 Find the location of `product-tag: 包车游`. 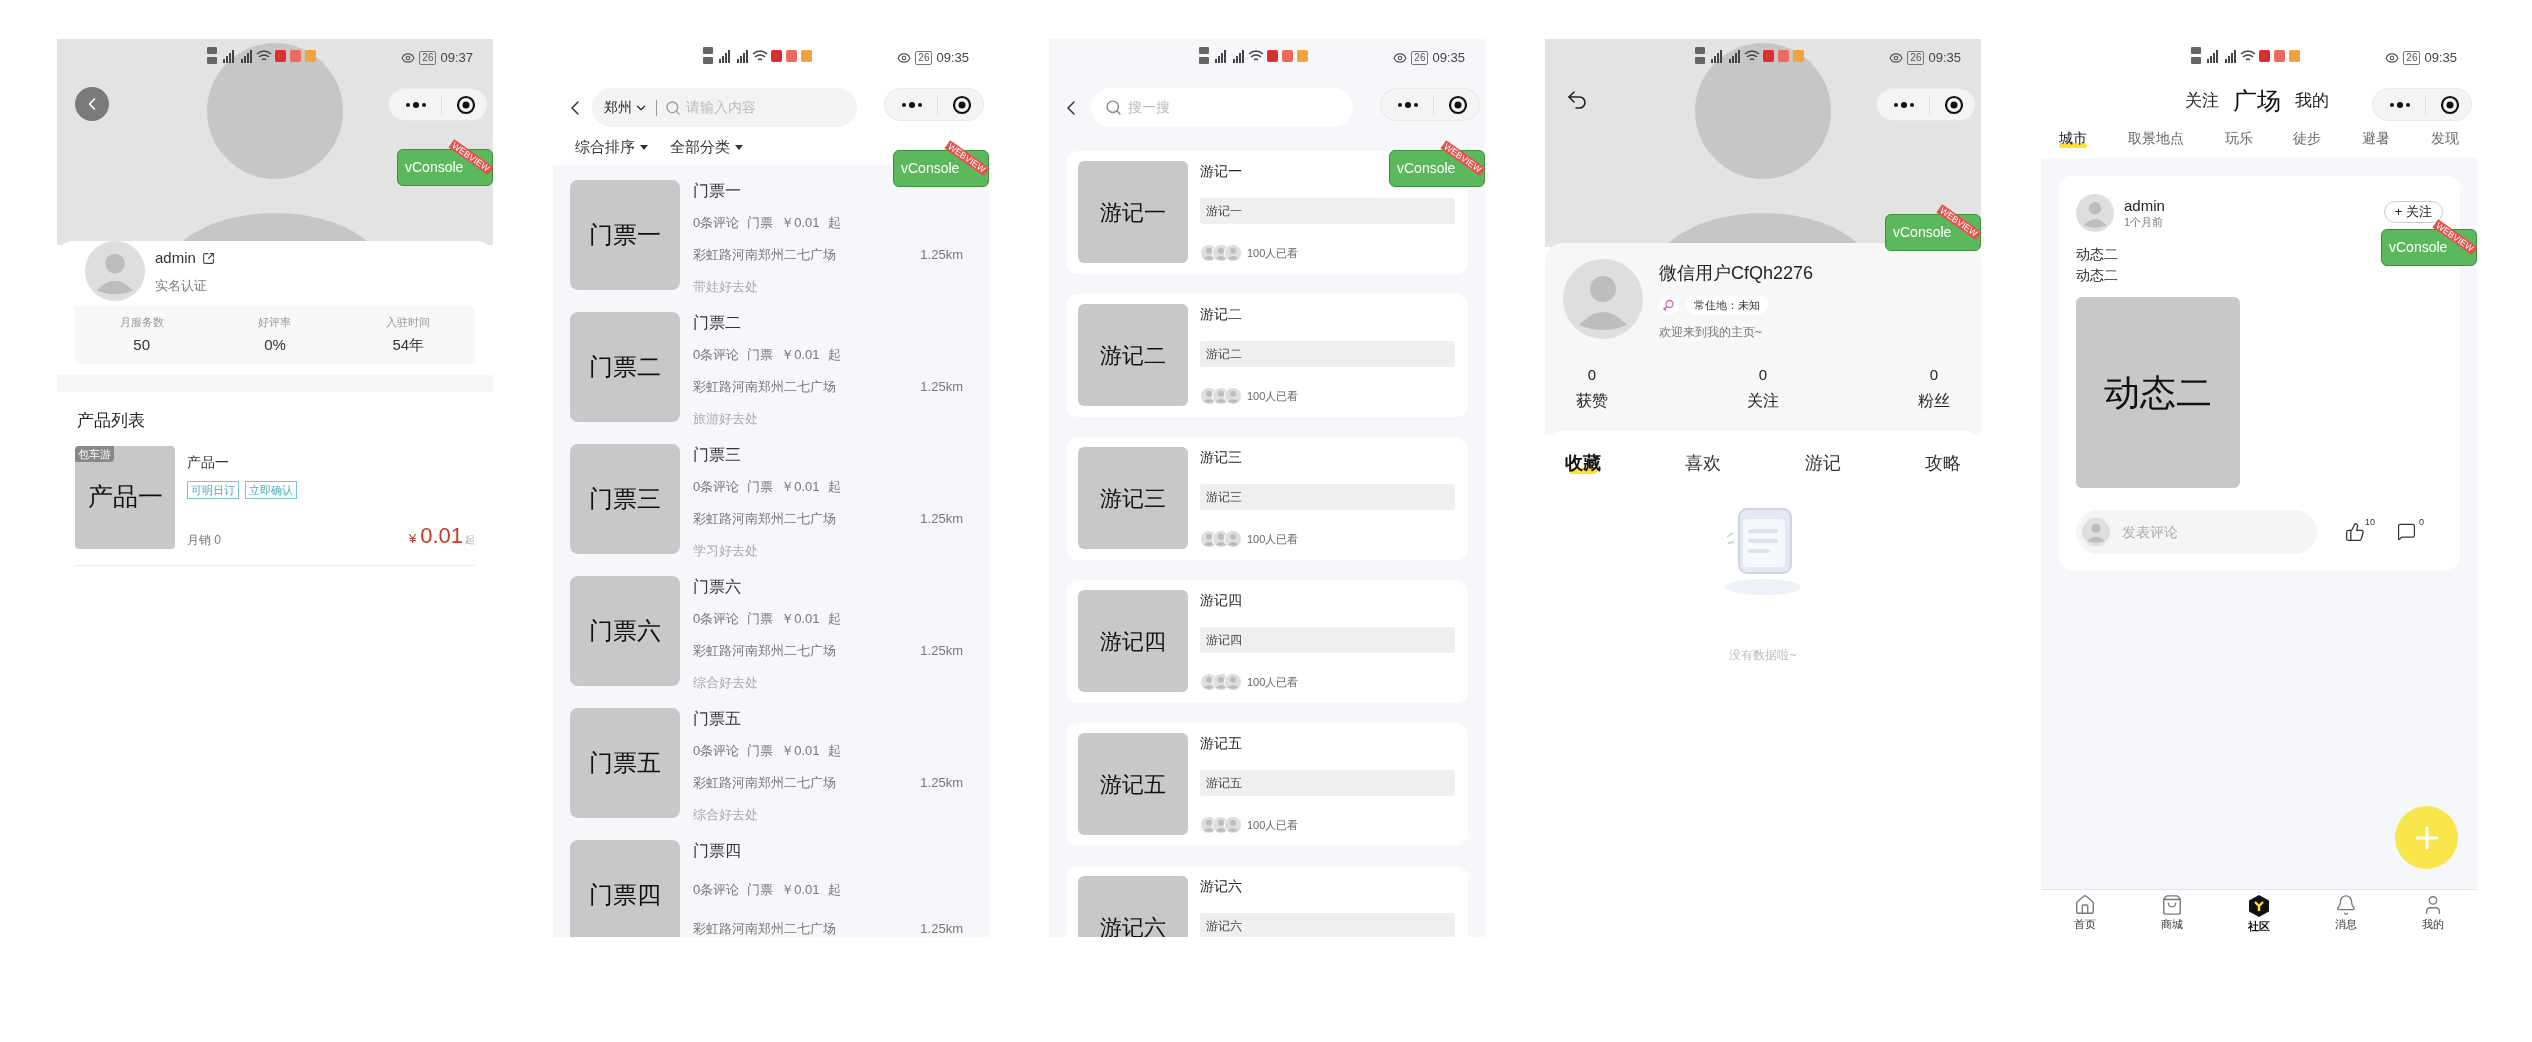

product-tag: 包车游 is located at coordinates (94, 453).